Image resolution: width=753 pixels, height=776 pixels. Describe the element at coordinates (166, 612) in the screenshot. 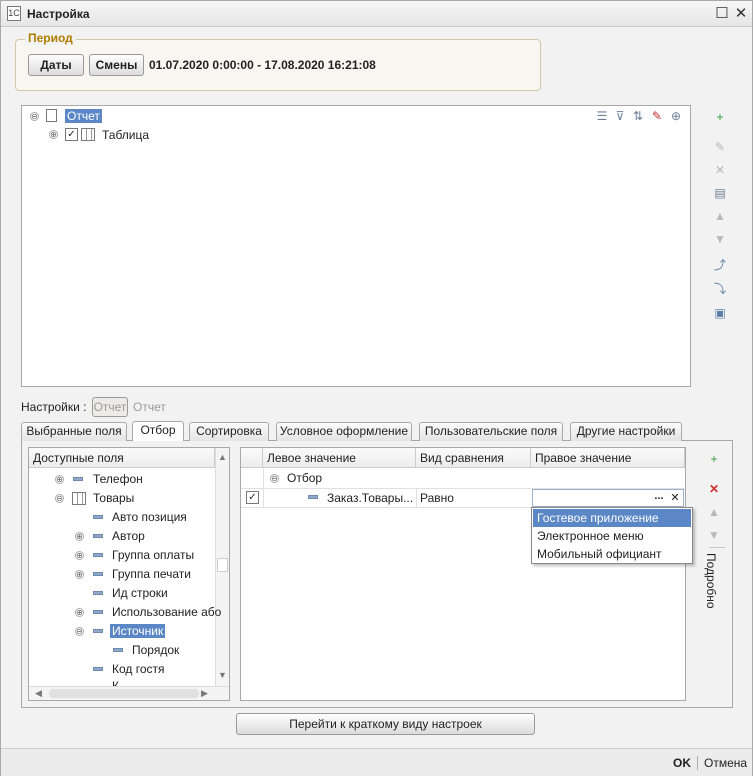

I see `field-usage: Использование або` at that location.